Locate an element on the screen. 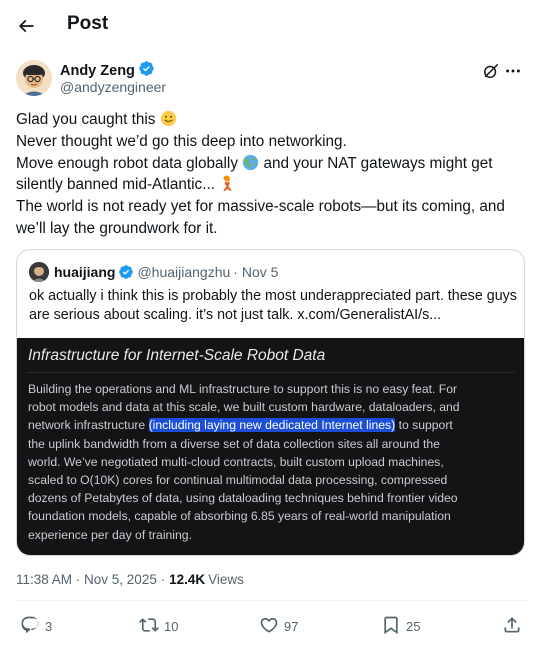 This screenshot has height=648, width=543. like-button: 97 is located at coordinates (278, 626).